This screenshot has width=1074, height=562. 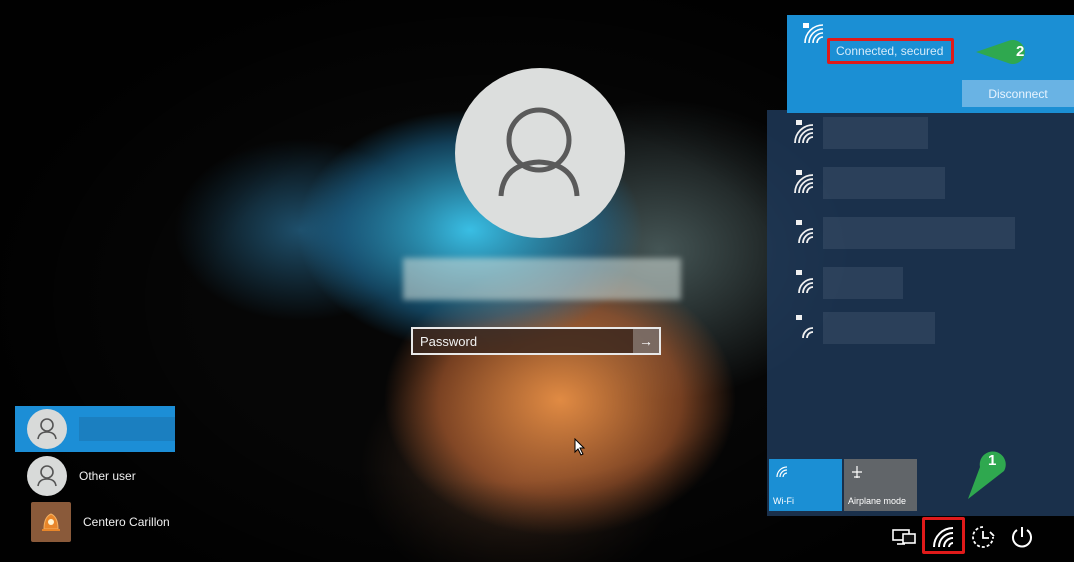 What do you see at coordinates (449, 341) in the screenshot?
I see `password-placeholder: Password` at bounding box center [449, 341].